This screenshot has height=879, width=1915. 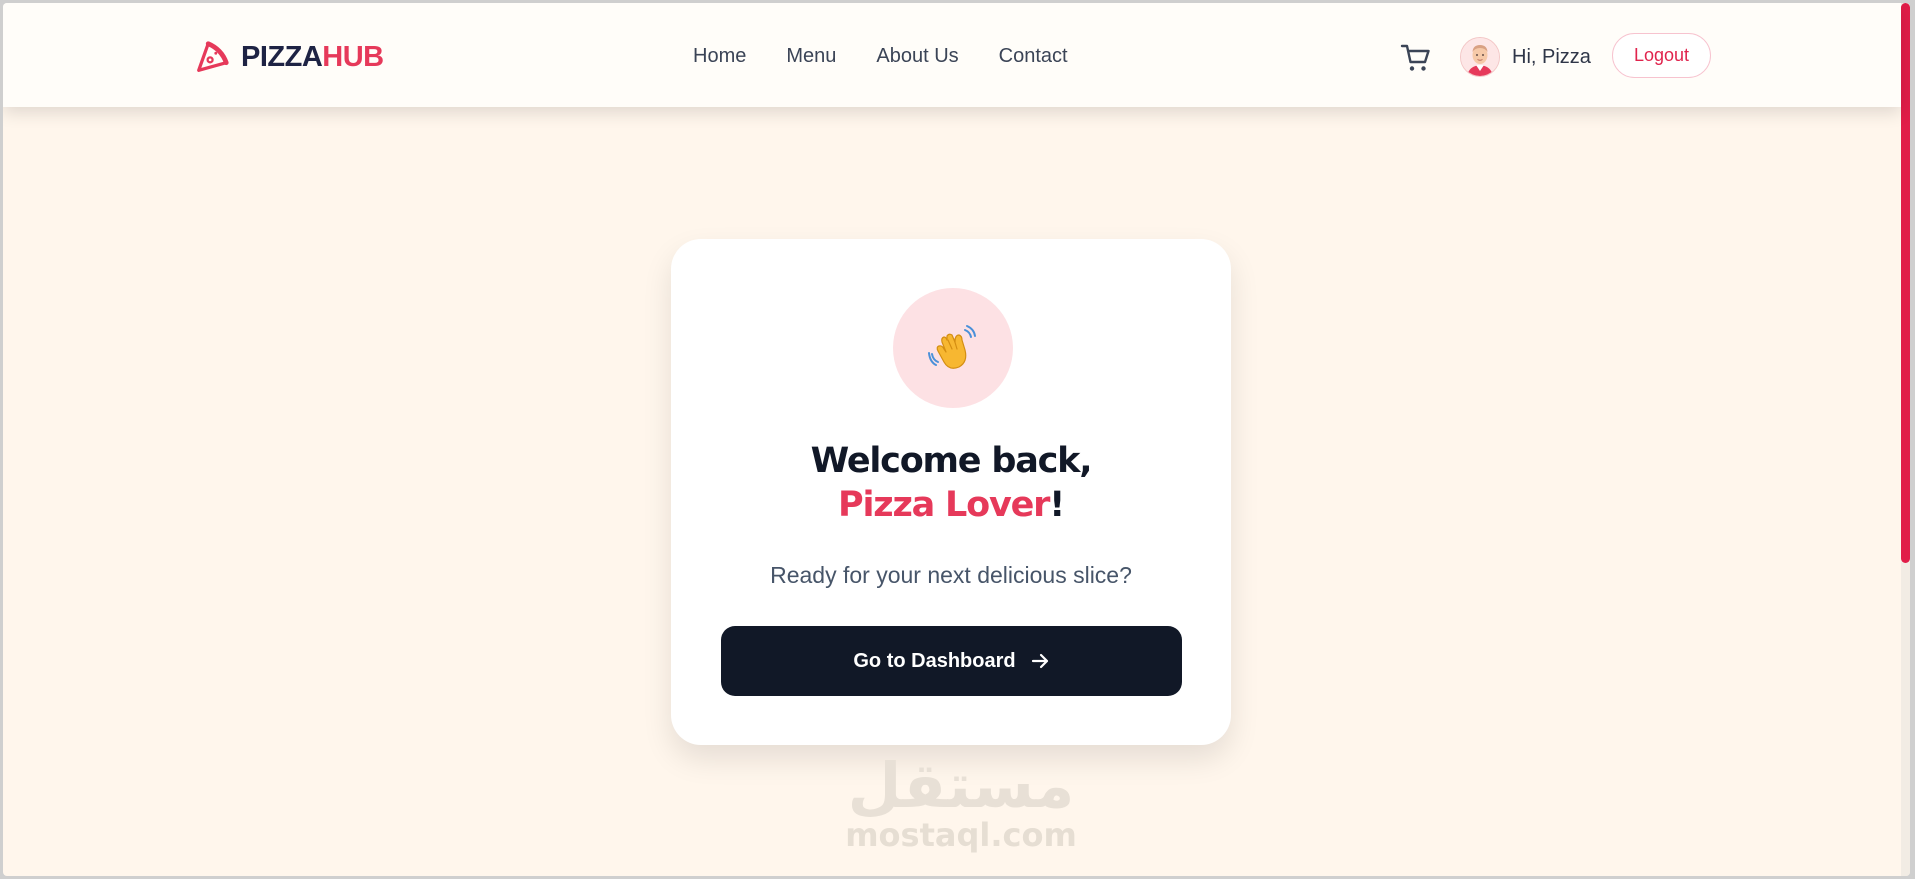 What do you see at coordinates (961, 785) in the screenshot?
I see `watermark-arabic: مستقل` at bounding box center [961, 785].